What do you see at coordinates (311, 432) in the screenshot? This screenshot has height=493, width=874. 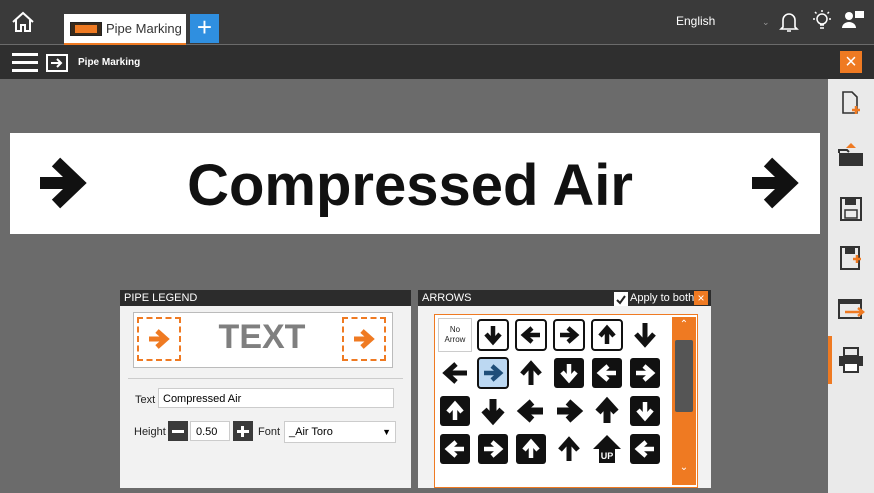 I see `font-select-value: _Air Toro` at bounding box center [311, 432].